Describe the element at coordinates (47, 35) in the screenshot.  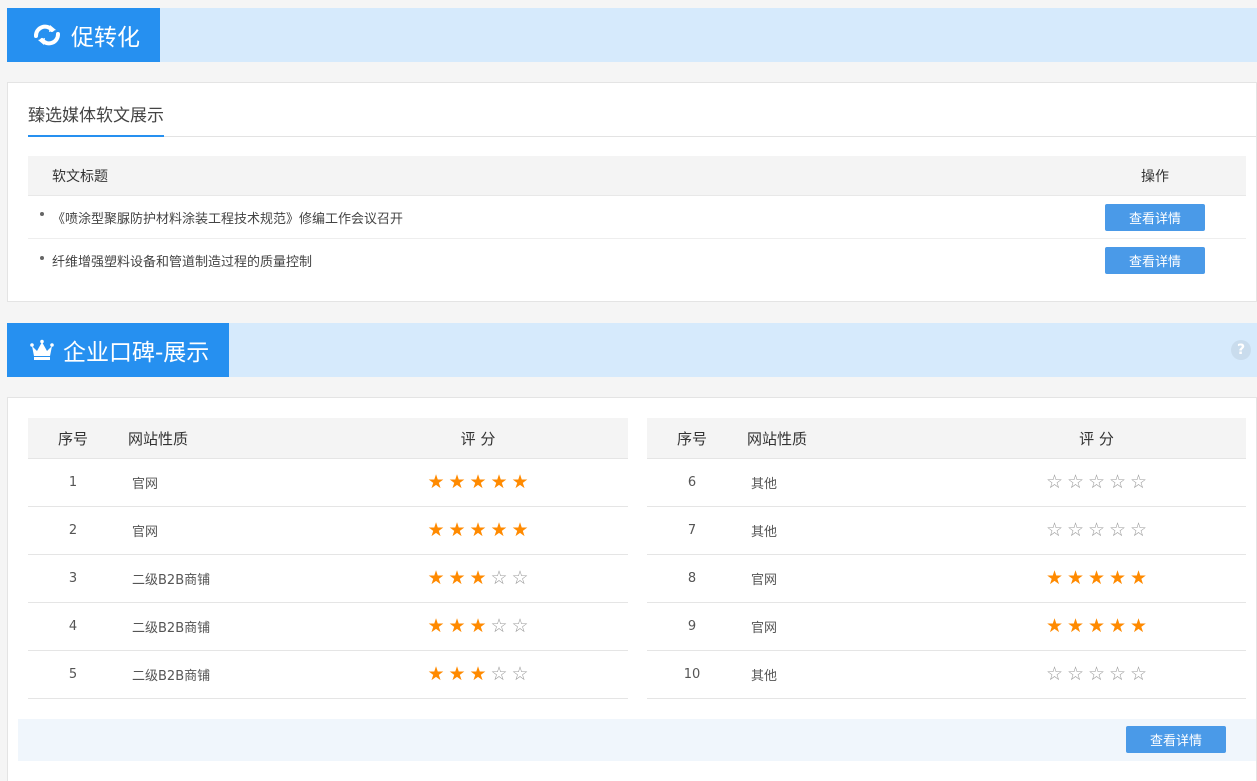
I see `refresh-cycle-icon` at that location.